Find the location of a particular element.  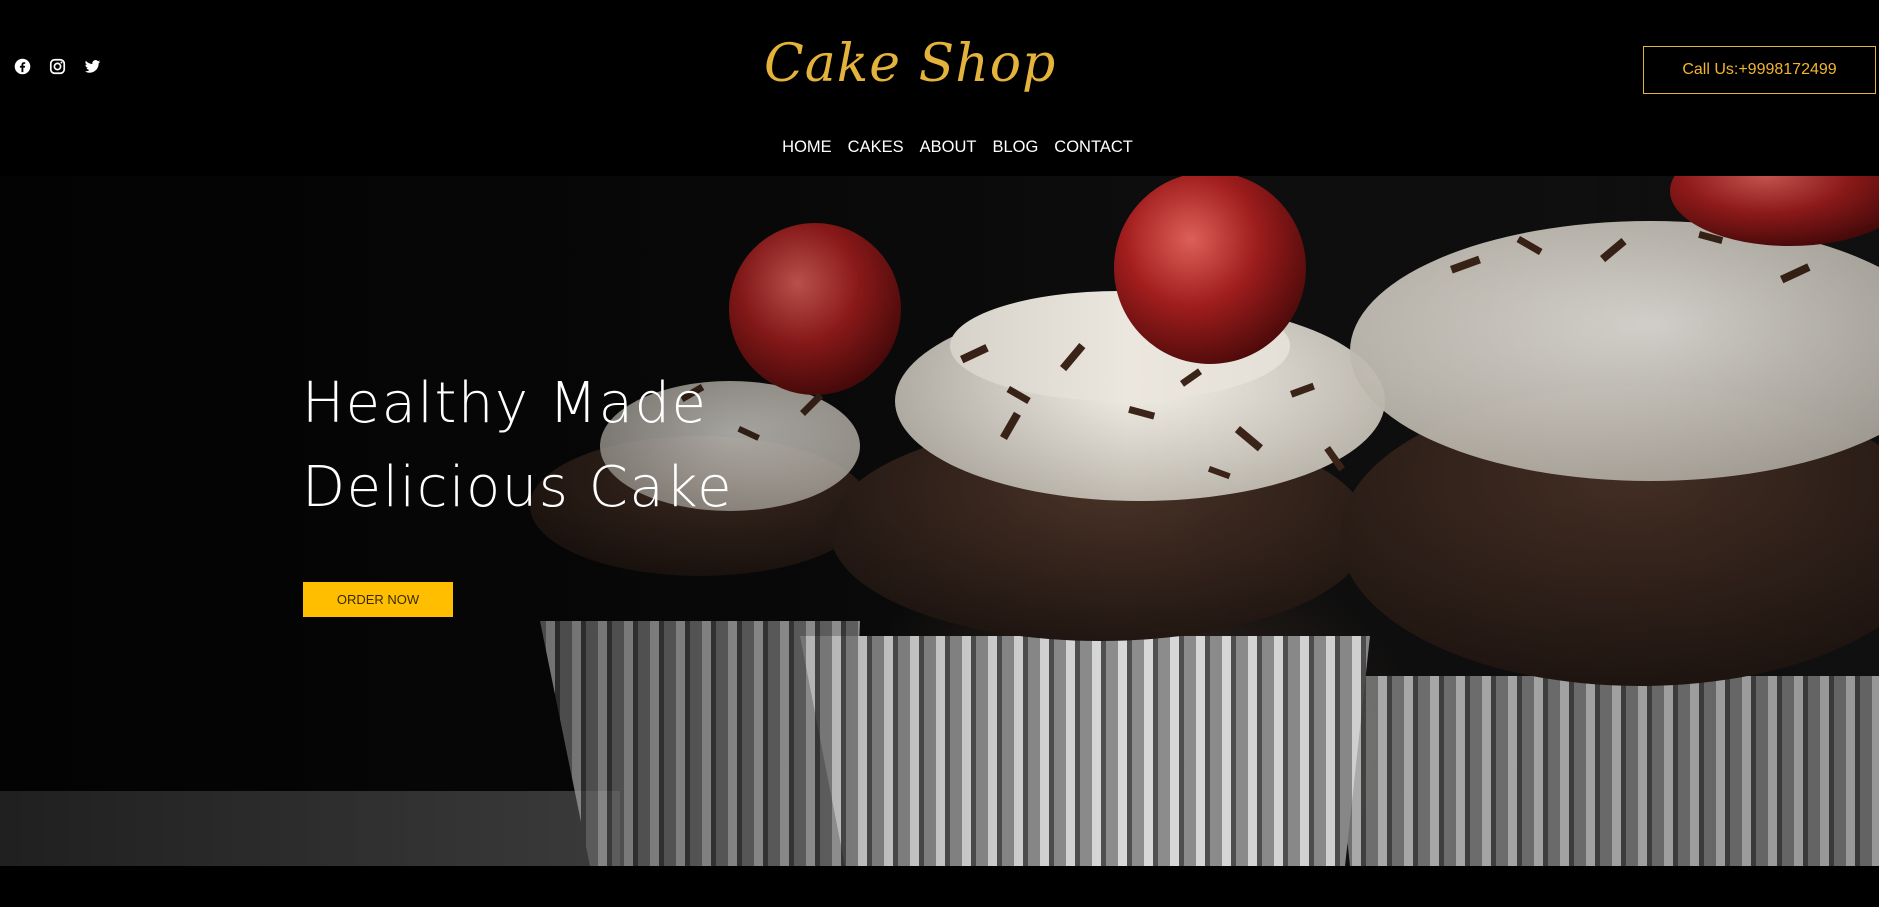

nav-item-blog: BLOG is located at coordinates (1015, 147).